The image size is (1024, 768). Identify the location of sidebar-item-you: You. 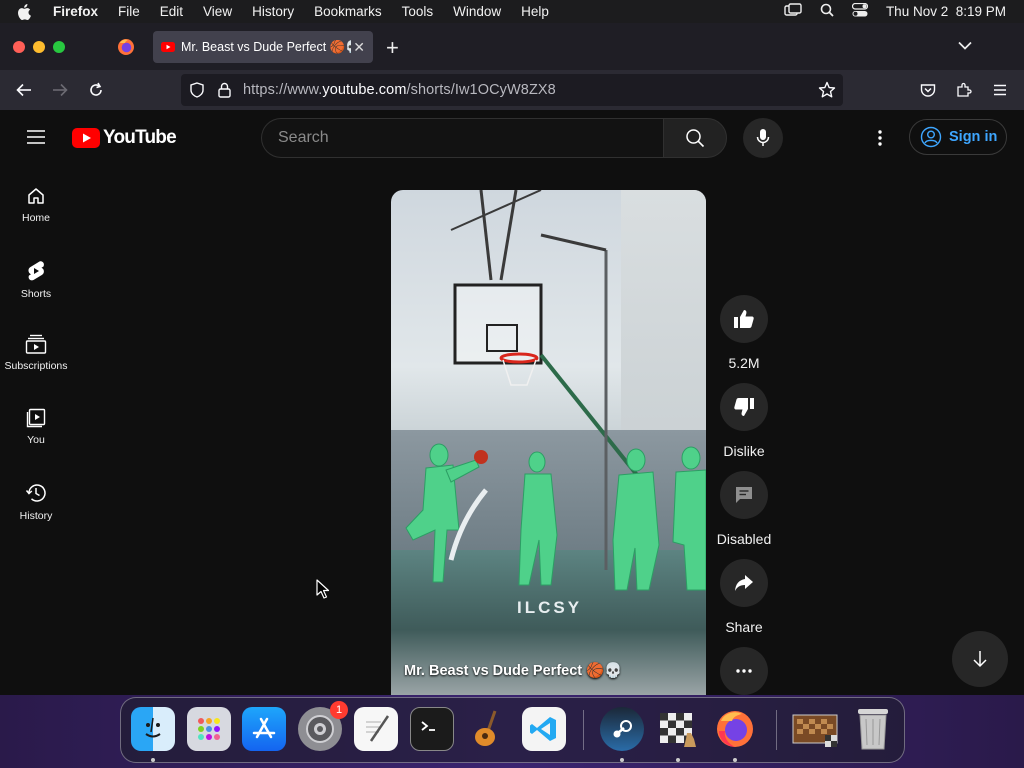
(36, 442).